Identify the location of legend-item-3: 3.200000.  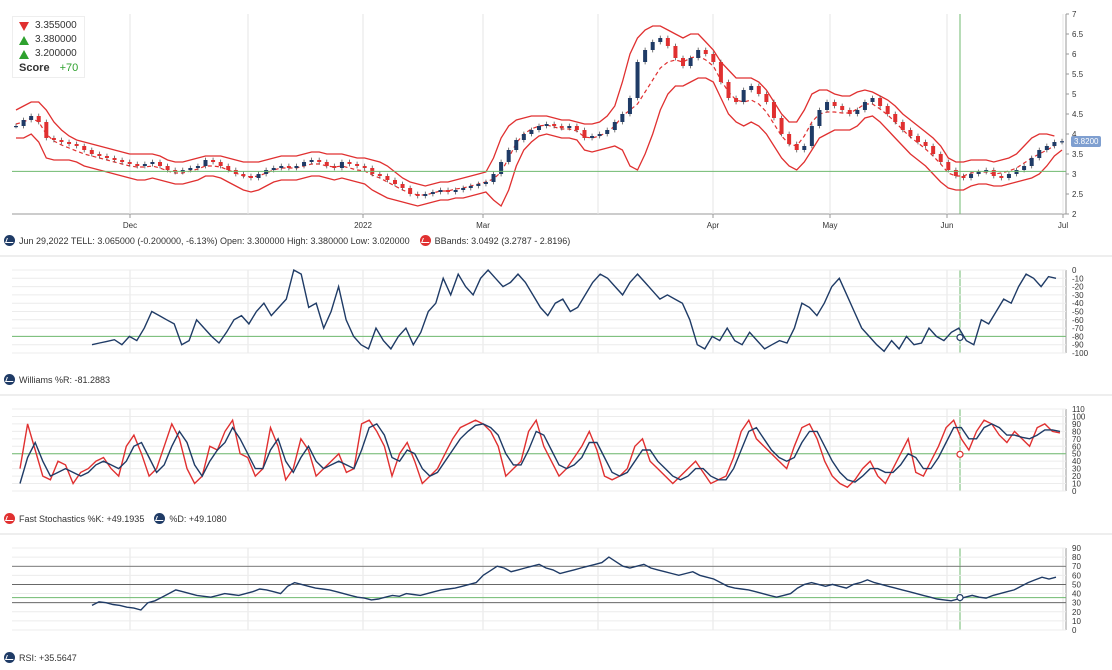
(48, 54).